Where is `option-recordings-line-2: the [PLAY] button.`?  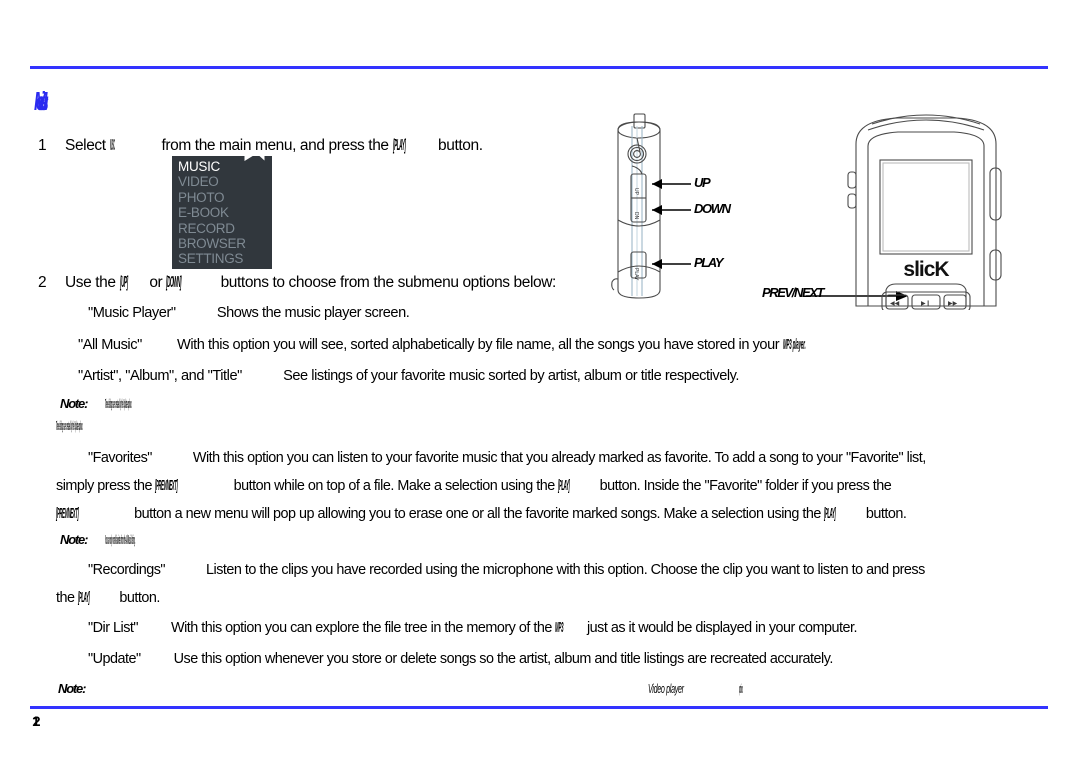 option-recordings-line-2: the [PLAY] button. is located at coordinates (108, 598).